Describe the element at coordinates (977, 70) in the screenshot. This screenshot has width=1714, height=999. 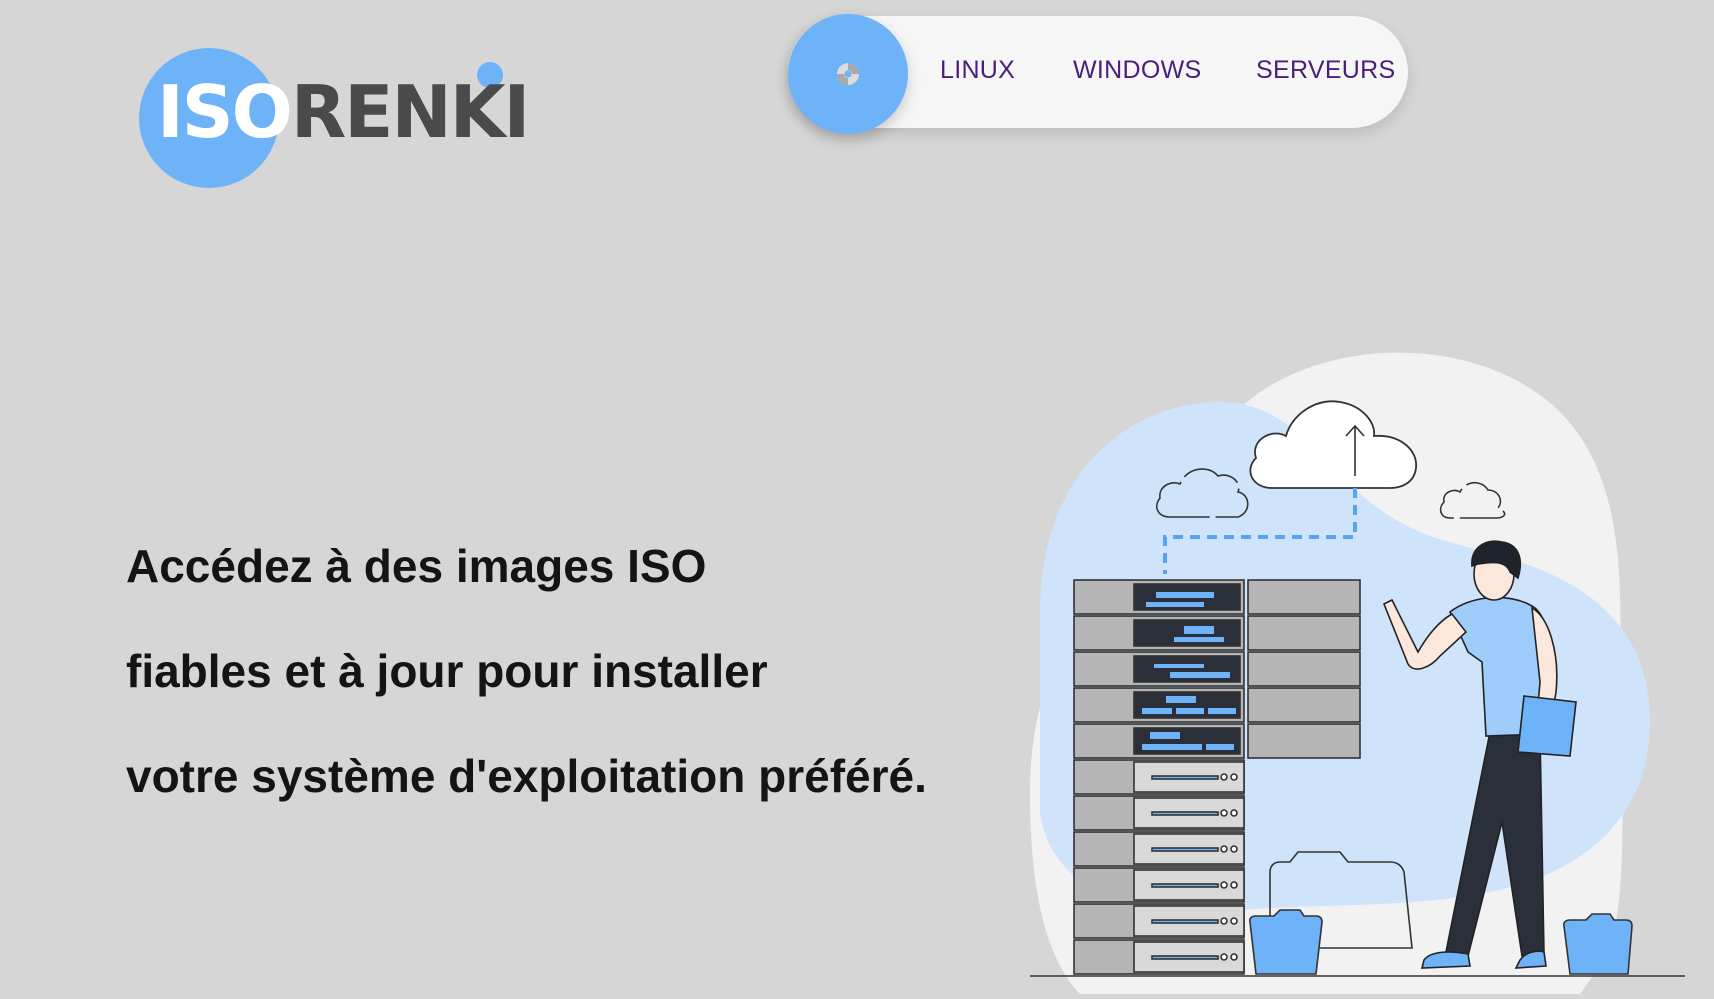
I see `nav-link-linux: LINUX` at that location.